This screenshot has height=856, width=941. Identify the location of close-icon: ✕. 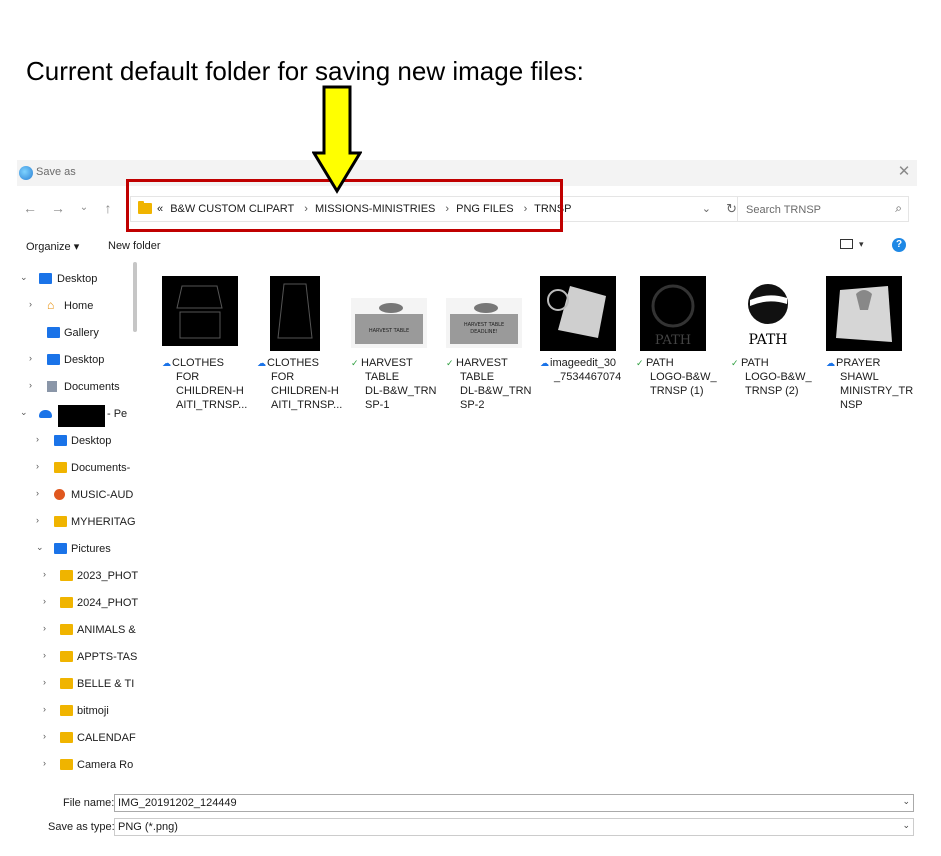
(904, 172).